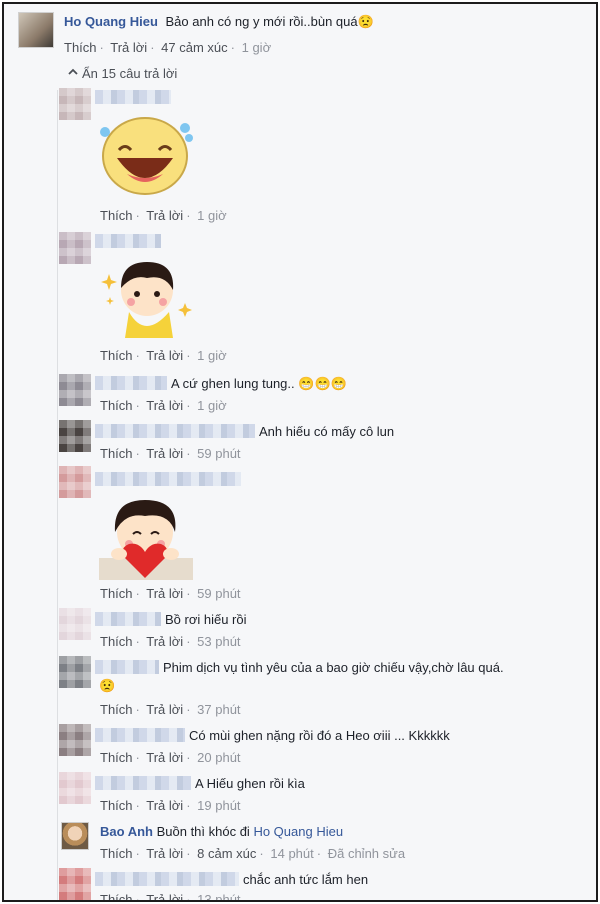  I want to click on reply-text: Bồ rơi hiếu rồi, so click(206, 619).